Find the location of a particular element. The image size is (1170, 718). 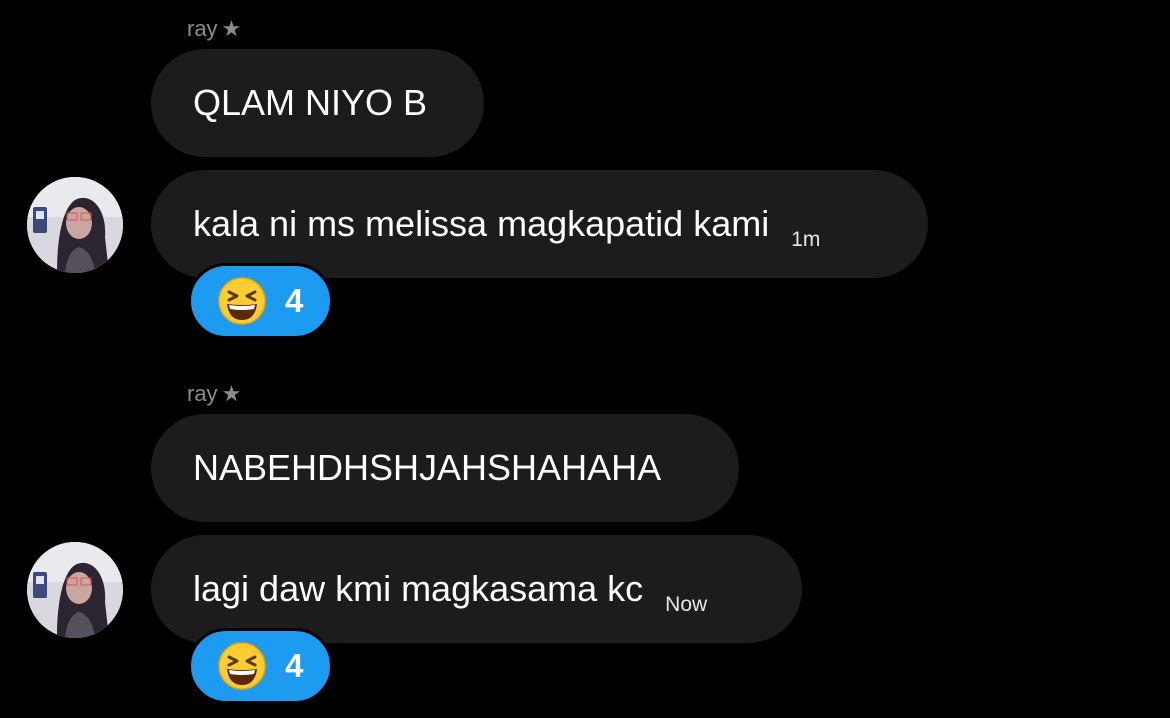

message-timestamp: Now is located at coordinates (686, 604).